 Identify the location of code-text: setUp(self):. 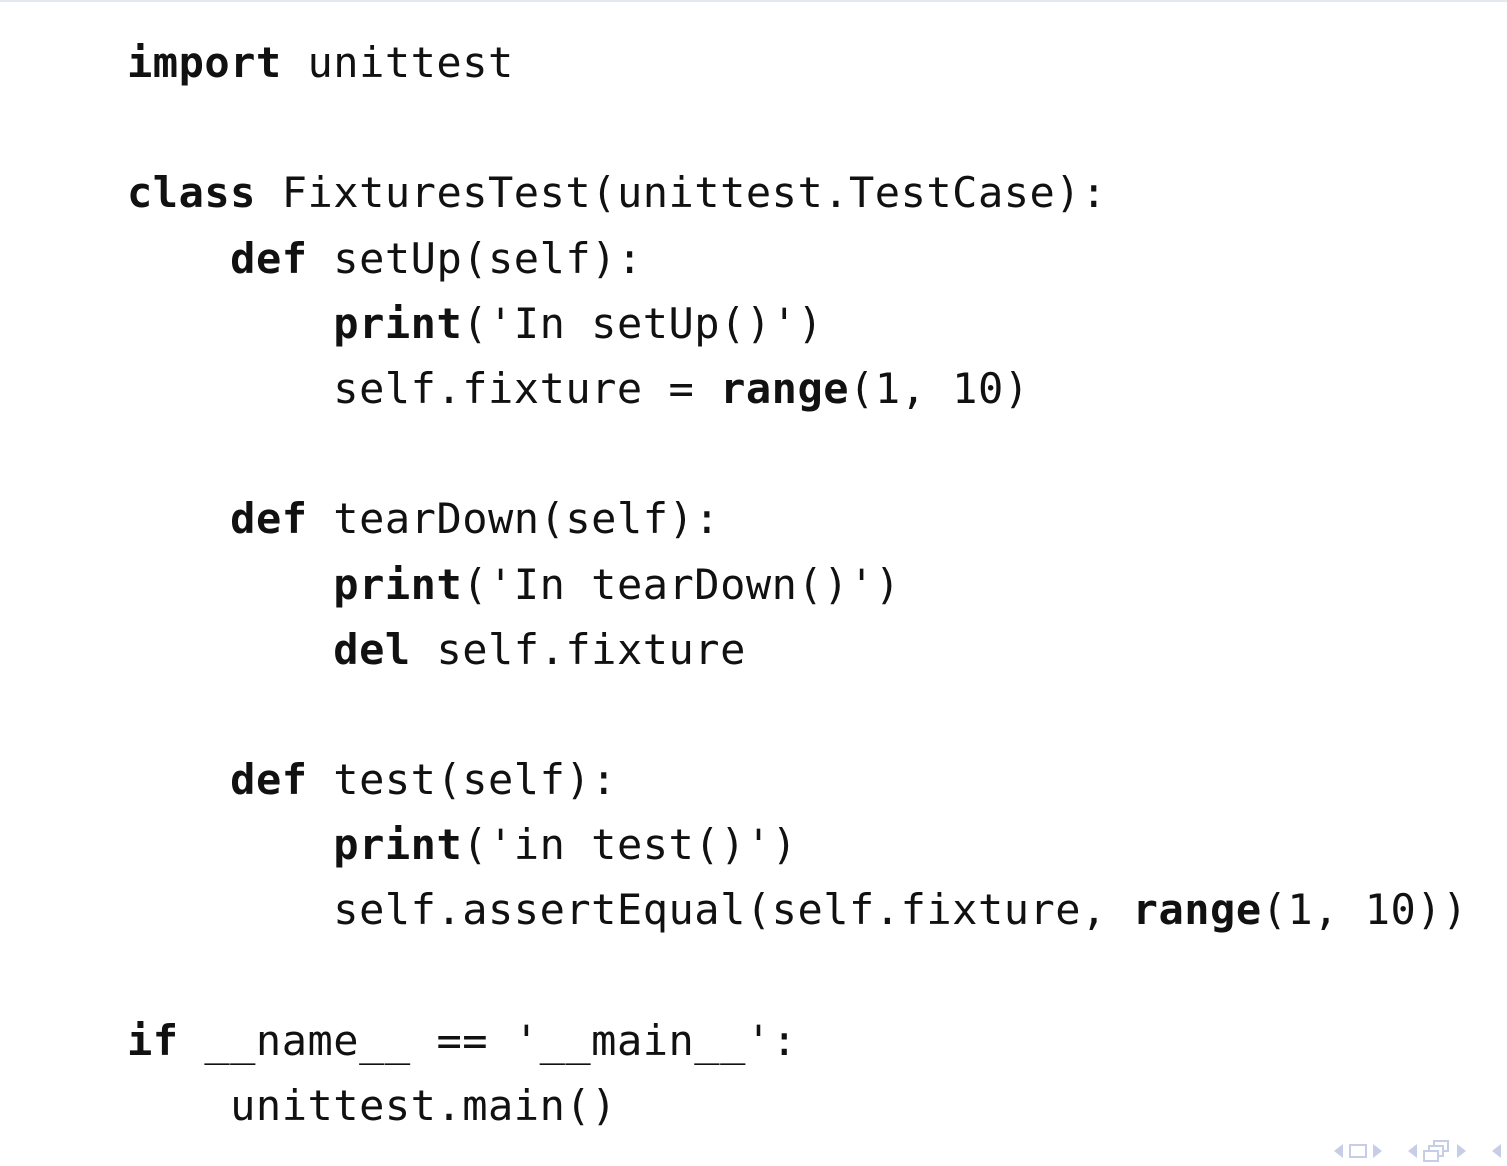
(475, 258).